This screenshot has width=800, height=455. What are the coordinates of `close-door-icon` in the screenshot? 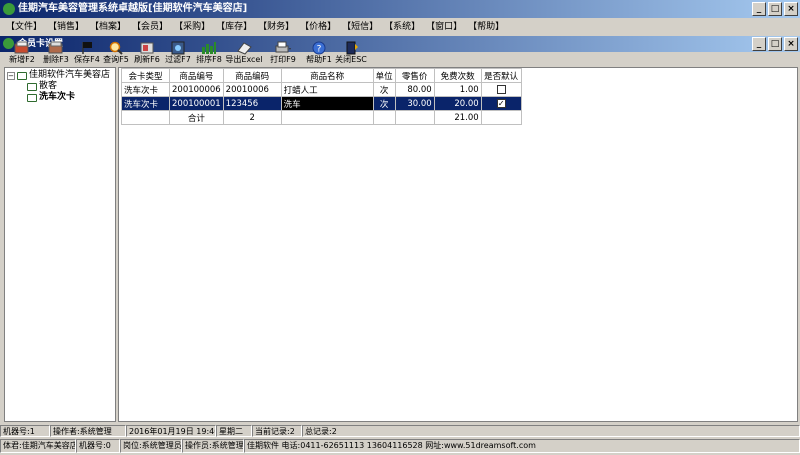 It's located at (352, 48).